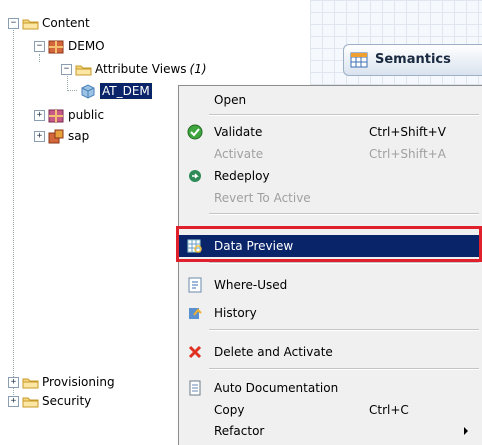 Image resolution: width=482 pixels, height=445 pixels. I want to click on menu-item-label: Refactor, so click(239, 431).